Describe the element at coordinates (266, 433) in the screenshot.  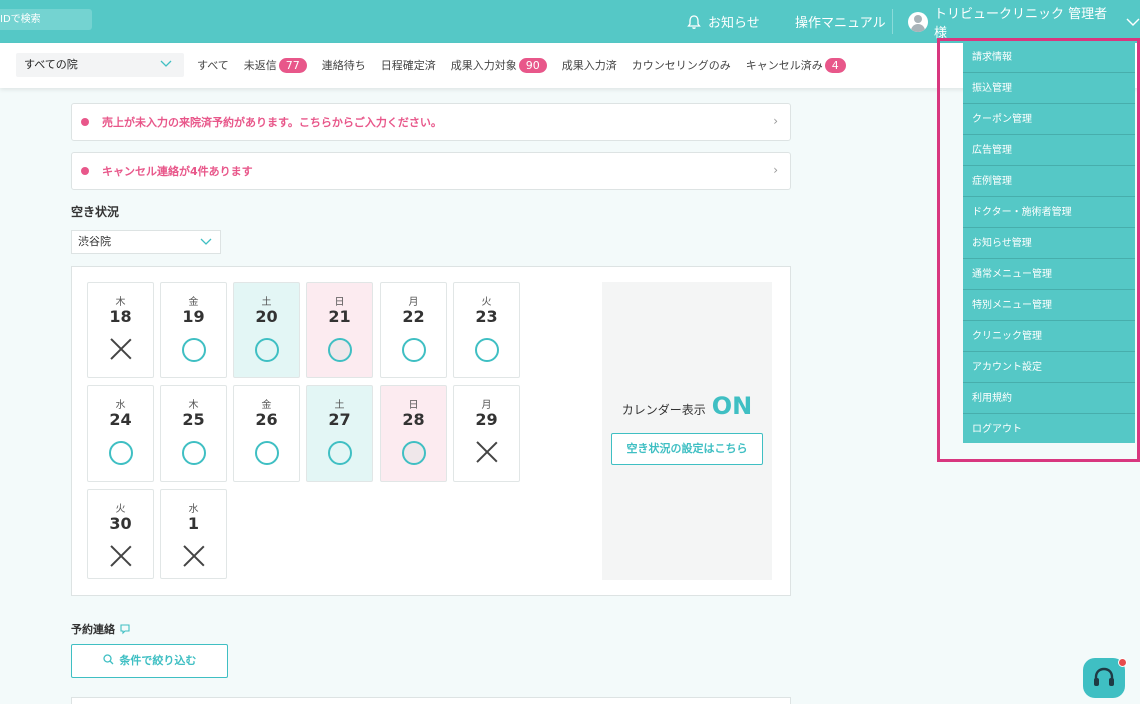
I see `day-cell: 金 26` at that location.